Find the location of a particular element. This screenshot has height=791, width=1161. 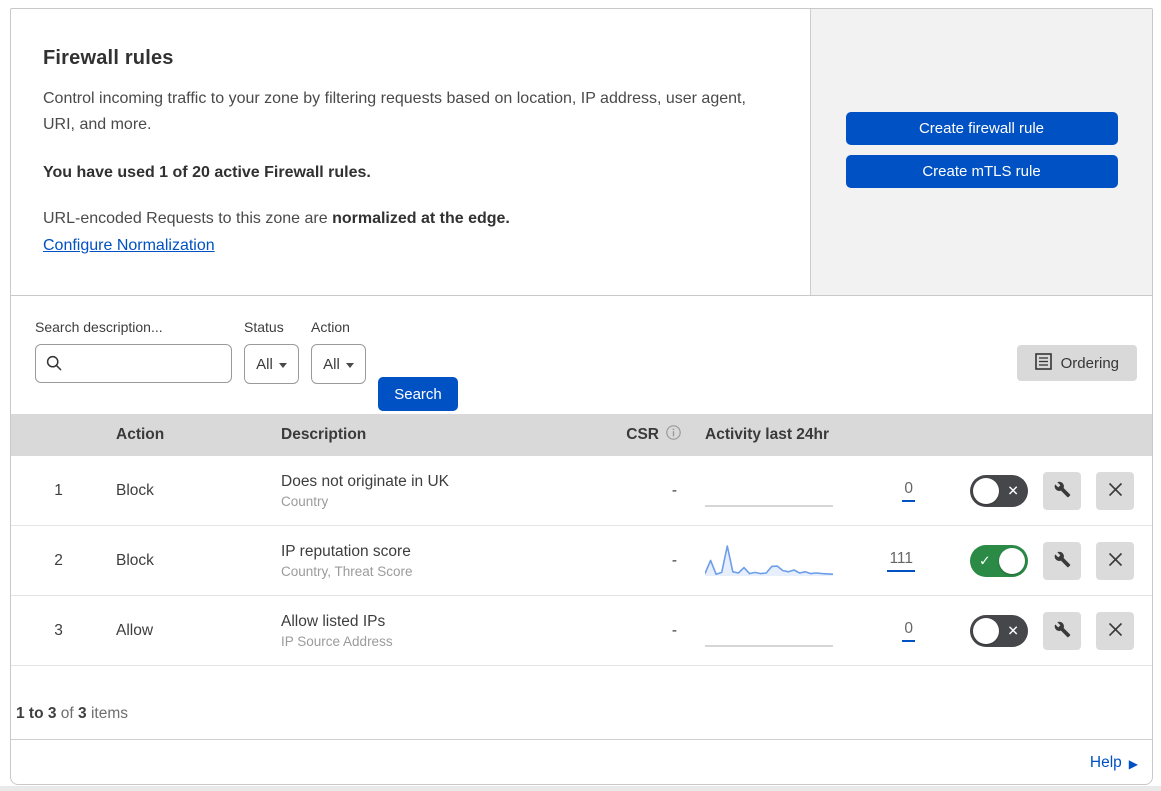

status-dropdown: All is located at coordinates (271, 364).